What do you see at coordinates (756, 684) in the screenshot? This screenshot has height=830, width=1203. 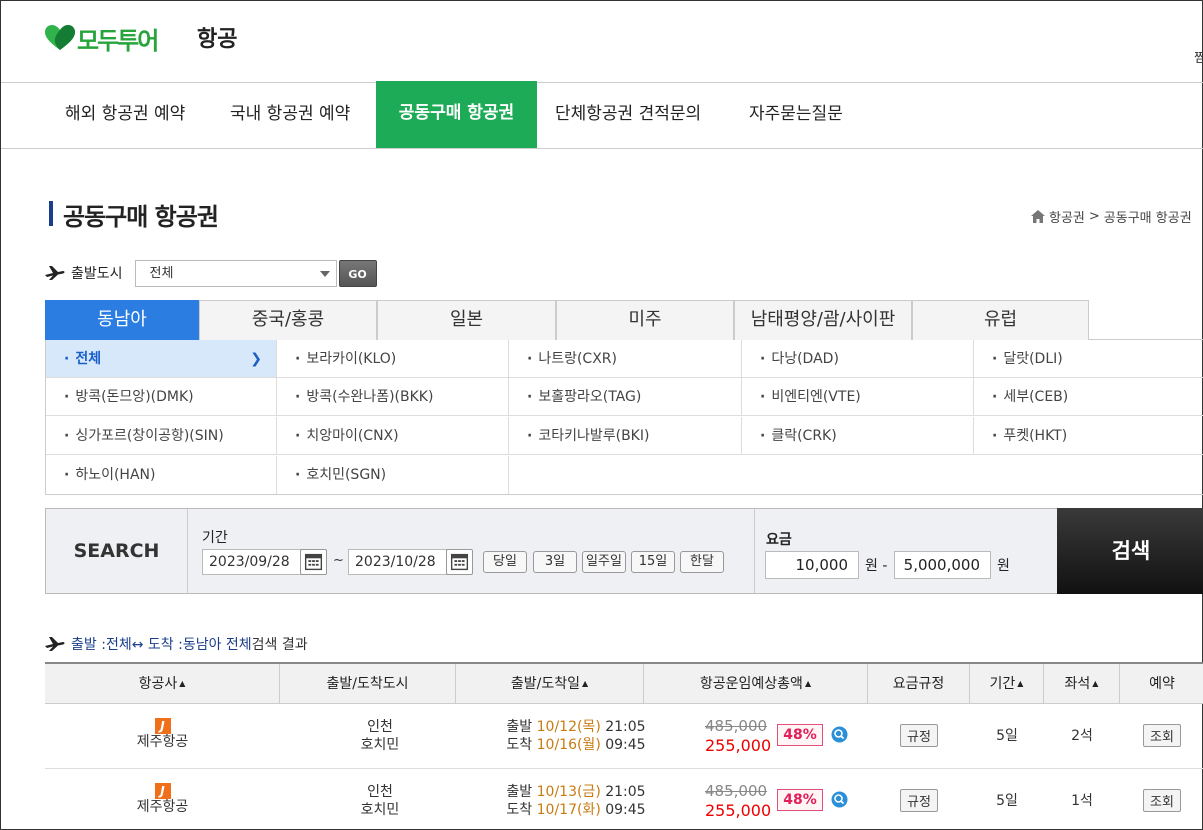 I see `column-fare: 항공운임예상총액 ▲` at bounding box center [756, 684].